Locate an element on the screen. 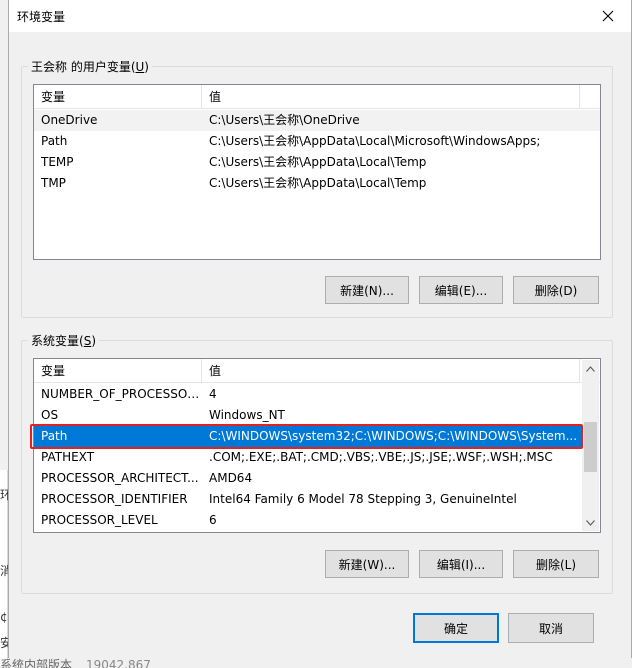  chevron-down-icon is located at coordinates (590, 522).